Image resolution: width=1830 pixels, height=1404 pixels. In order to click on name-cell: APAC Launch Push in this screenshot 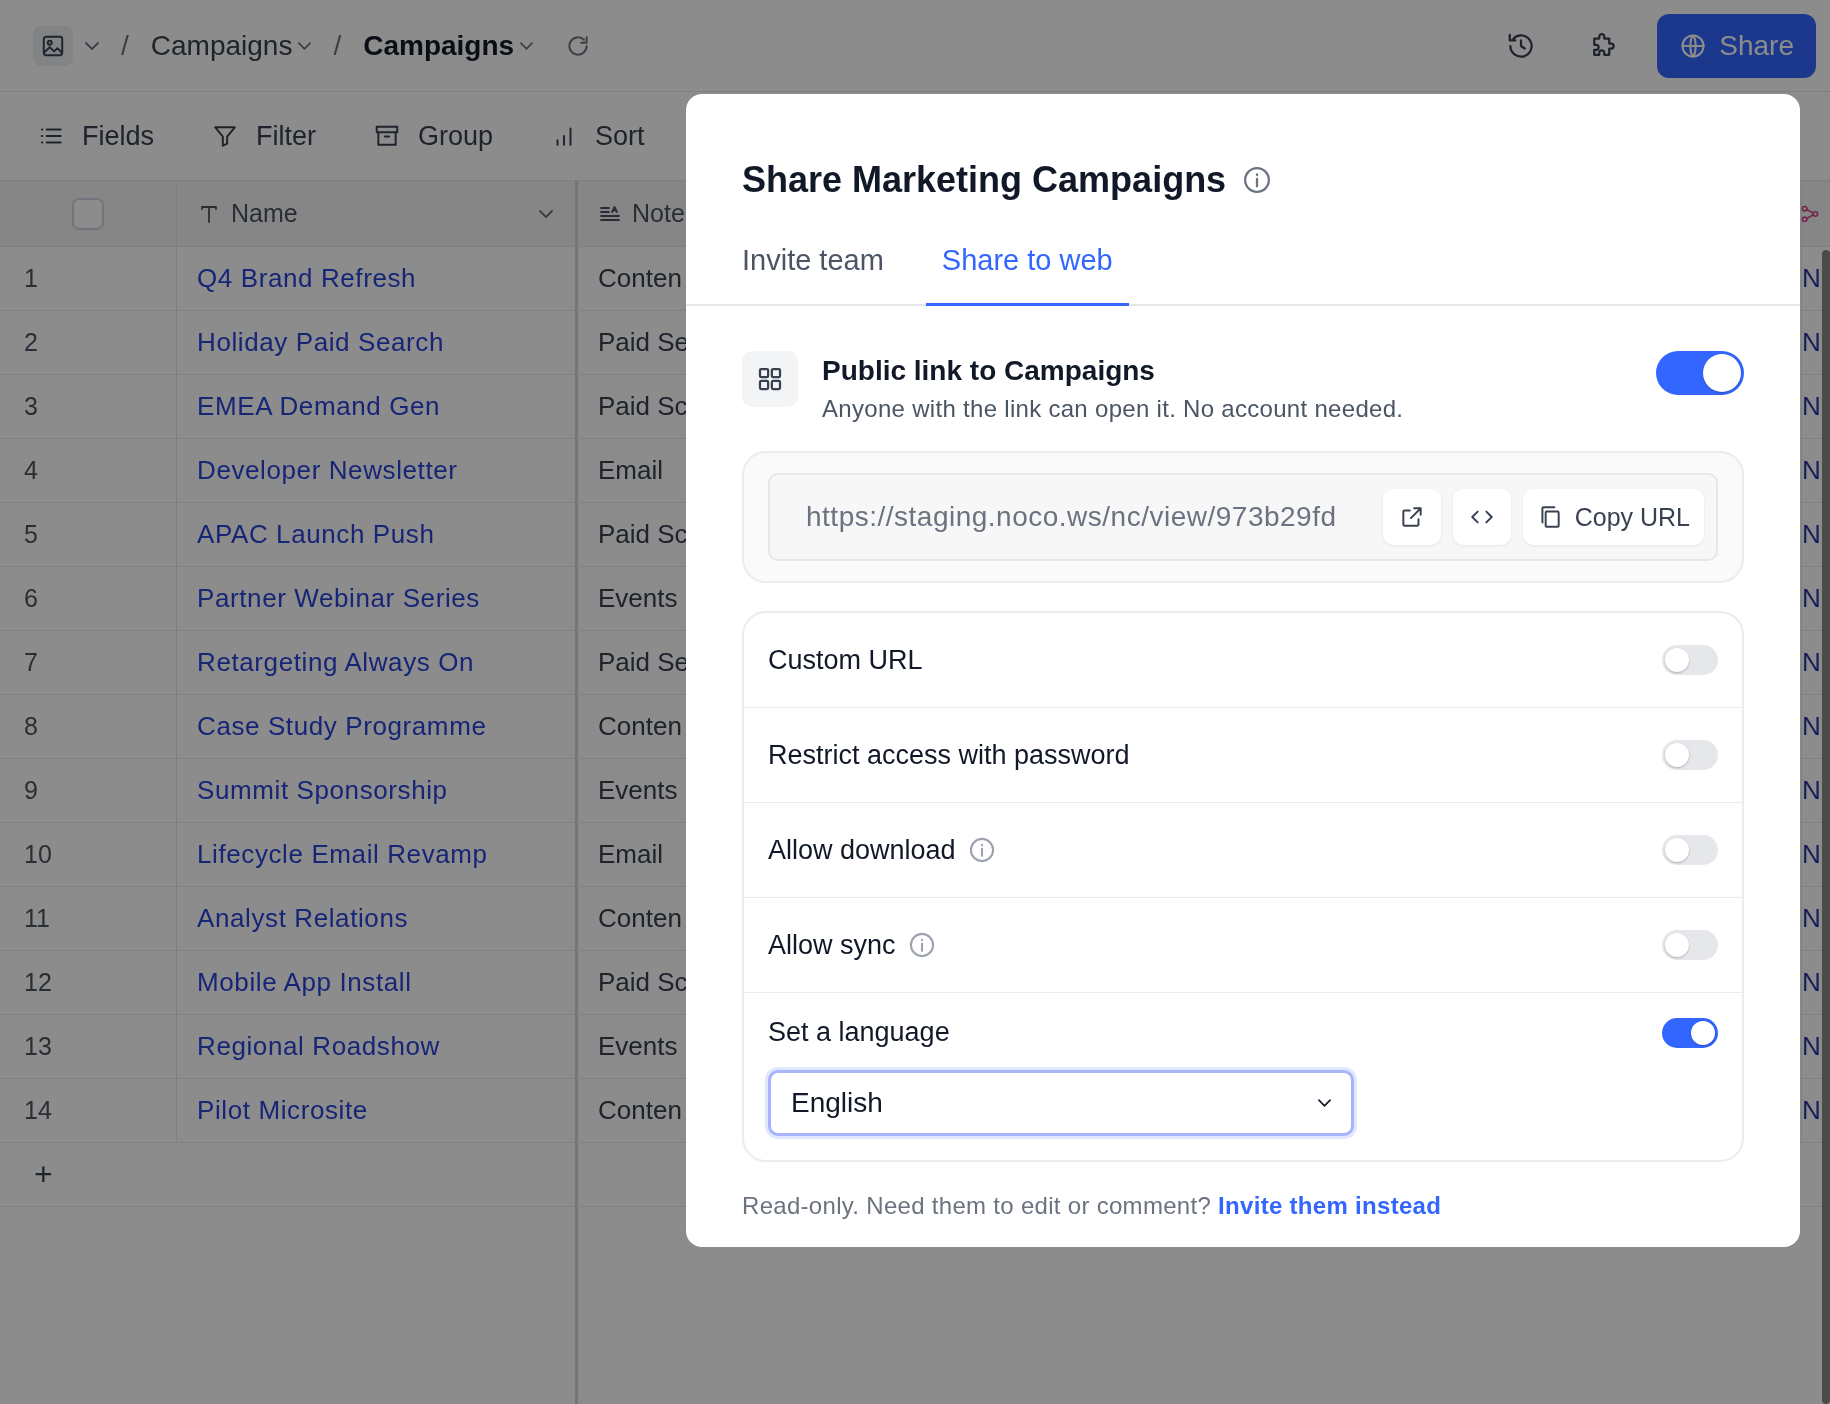, I will do `click(316, 534)`.